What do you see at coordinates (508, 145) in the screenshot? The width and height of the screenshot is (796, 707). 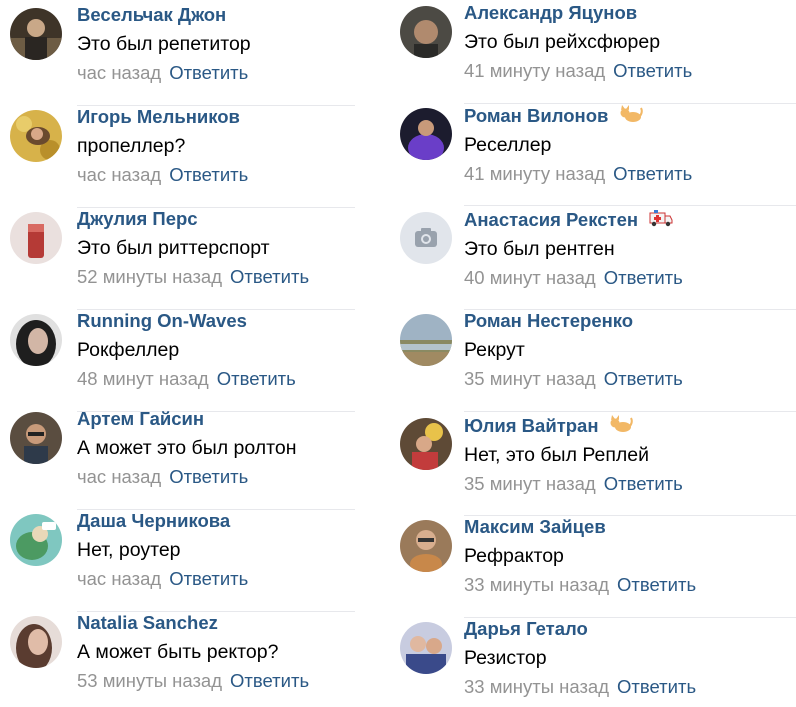 I see `comment-text: Реселлер` at bounding box center [508, 145].